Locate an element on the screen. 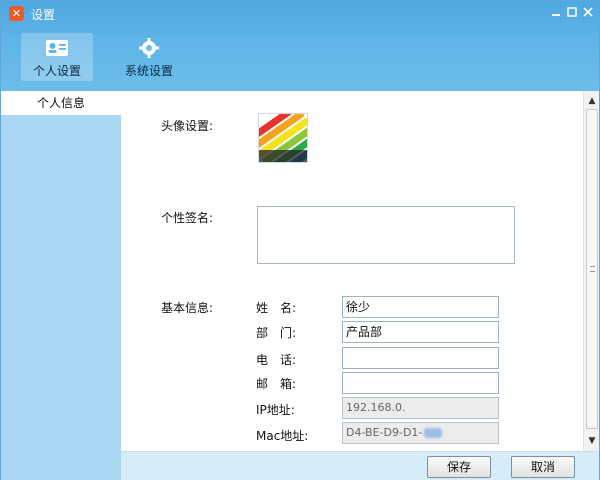 The image size is (600, 480). basic-info-label: 基本信息: is located at coordinates (187, 308).